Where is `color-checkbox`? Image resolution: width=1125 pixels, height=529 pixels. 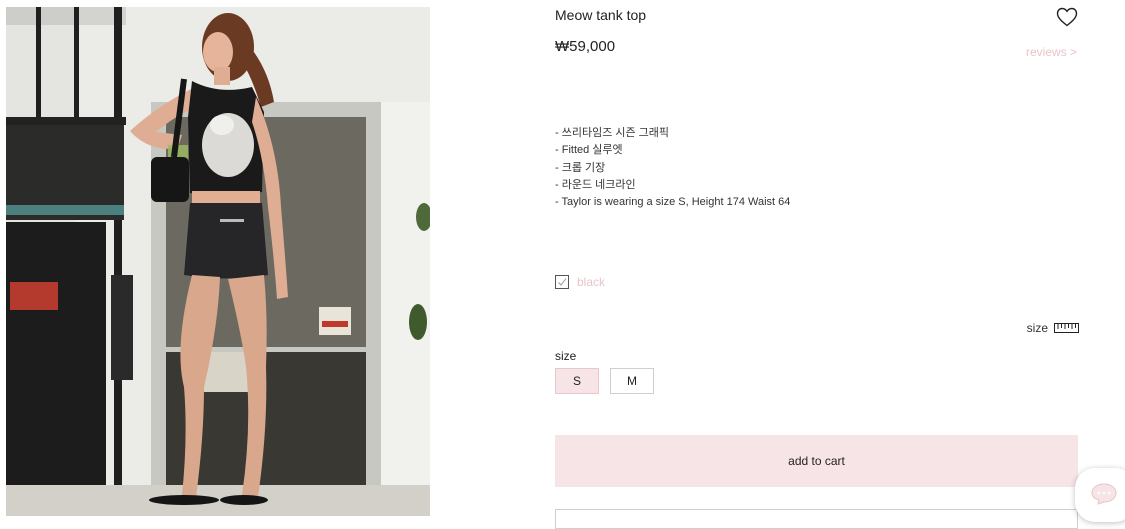
color-checkbox is located at coordinates (562, 282).